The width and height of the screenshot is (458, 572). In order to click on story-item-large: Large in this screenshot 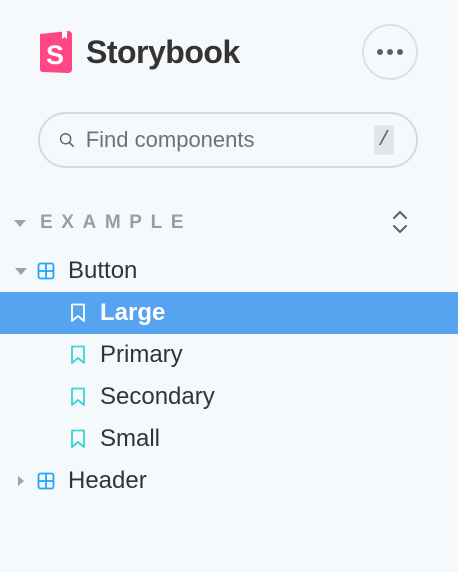, I will do `click(229, 313)`.